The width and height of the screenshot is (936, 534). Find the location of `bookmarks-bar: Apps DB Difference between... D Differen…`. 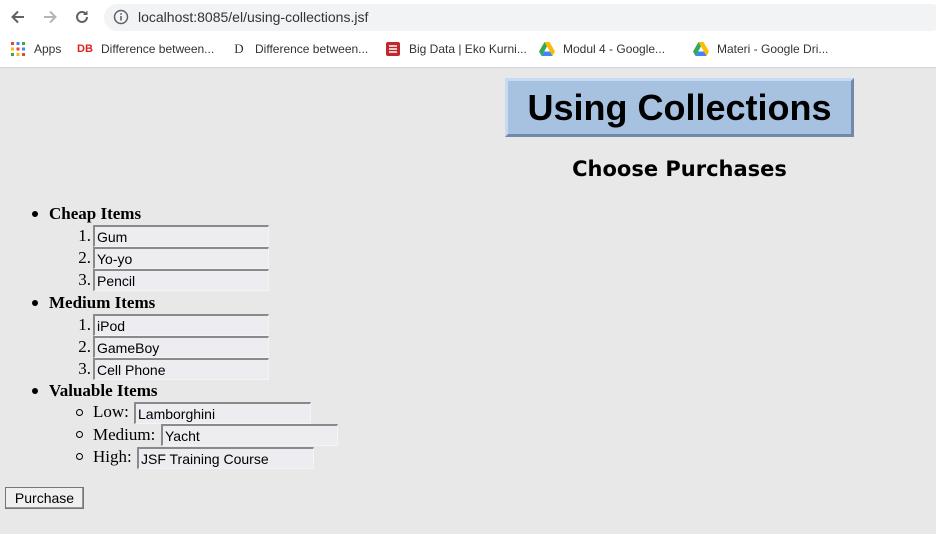

bookmarks-bar: Apps DB Difference between... D Differen… is located at coordinates (468, 49).